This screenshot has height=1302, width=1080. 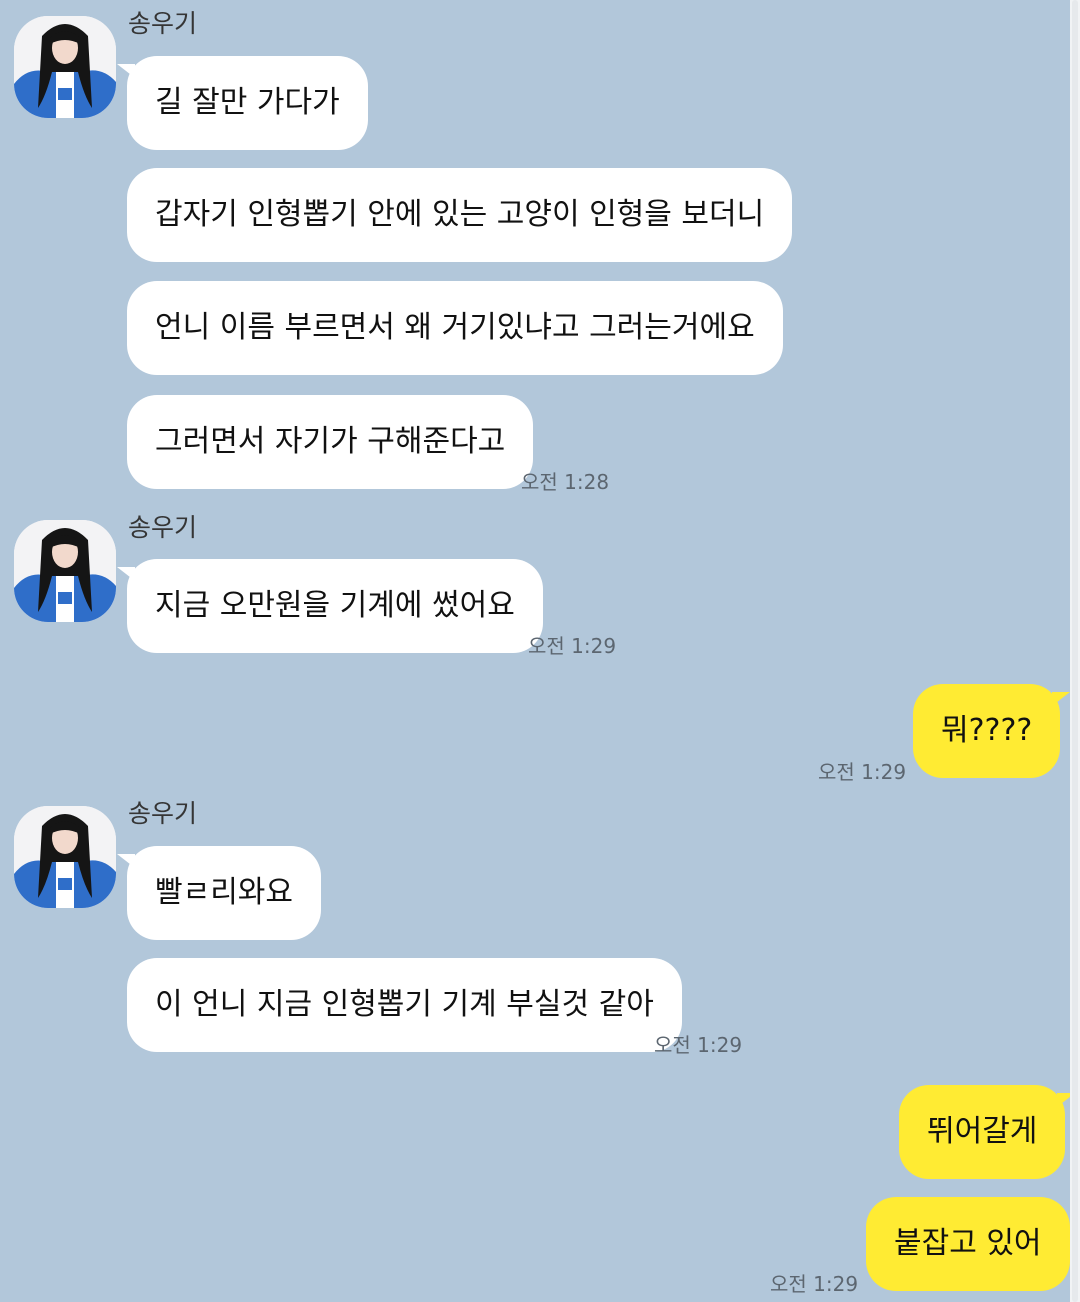 I want to click on message-bubble: 그러면서 자기가 구해준다고, so click(x=330, y=442).